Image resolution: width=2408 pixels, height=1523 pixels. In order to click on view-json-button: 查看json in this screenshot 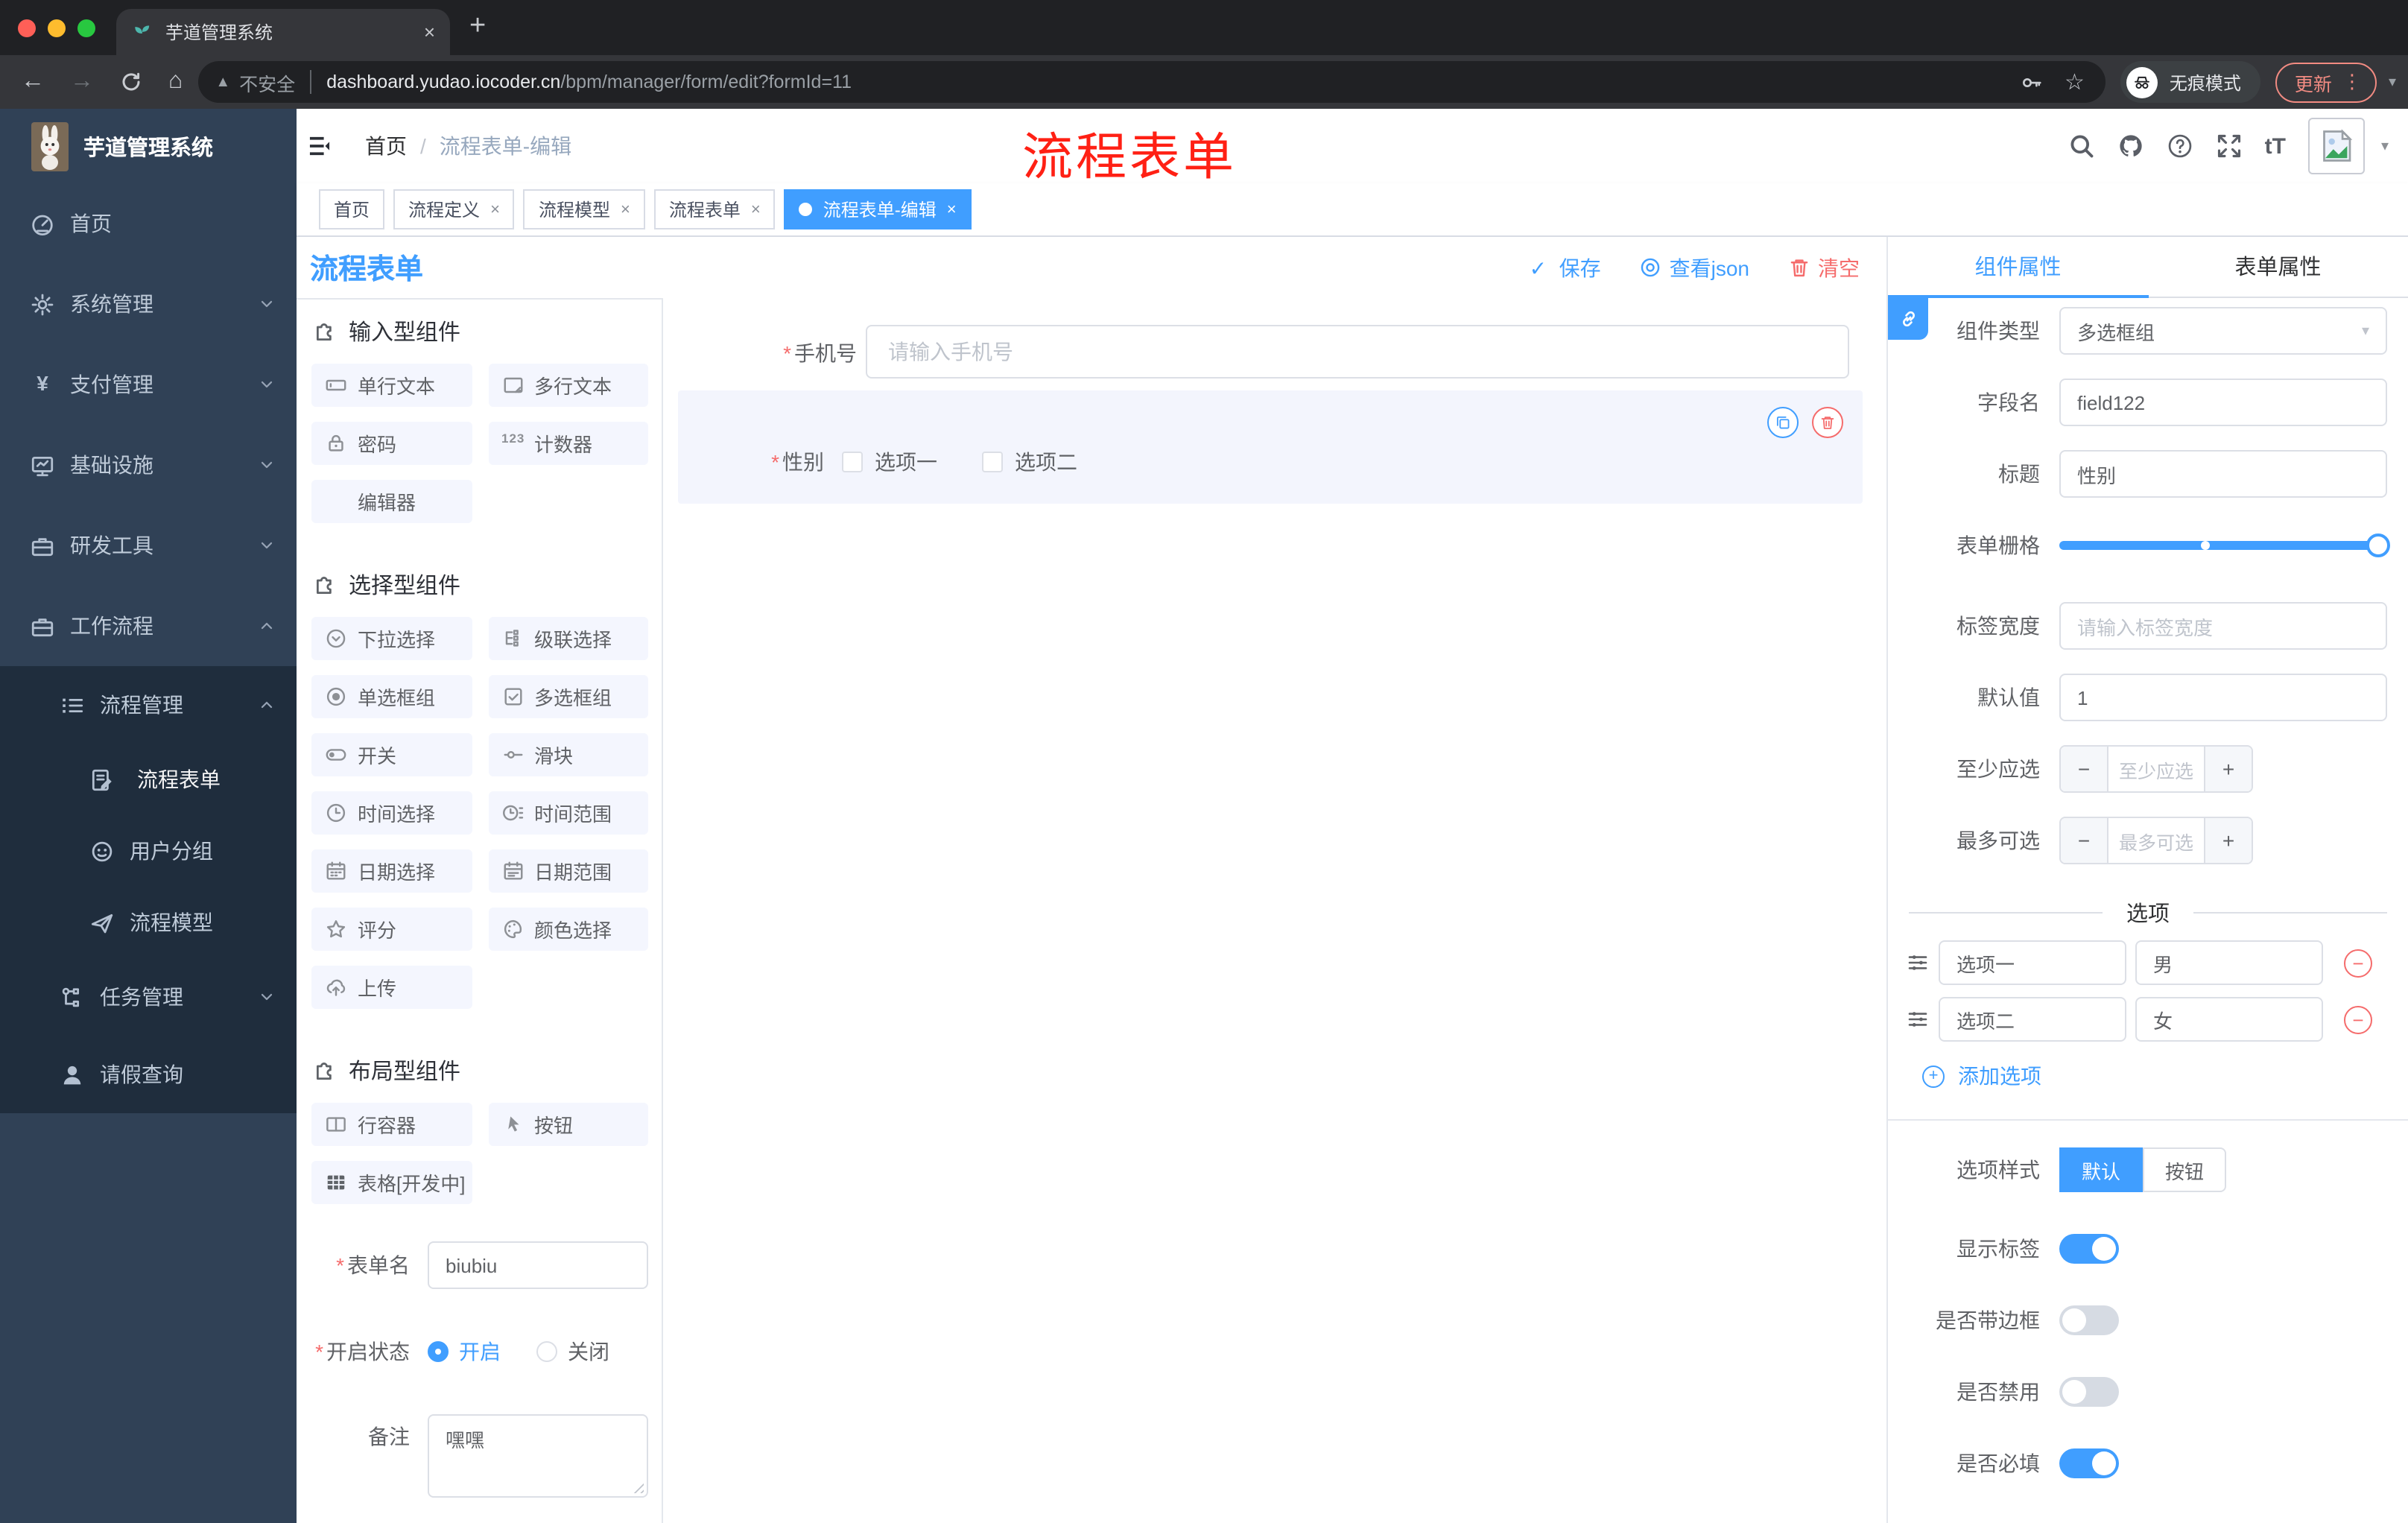, I will do `click(1694, 268)`.